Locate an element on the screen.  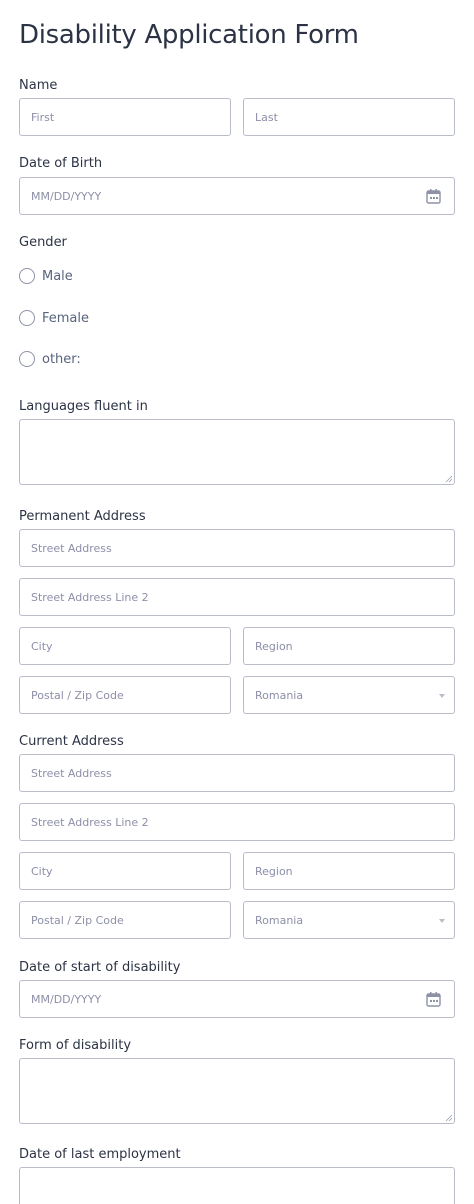
gender-option-label: other: is located at coordinates (61, 359).